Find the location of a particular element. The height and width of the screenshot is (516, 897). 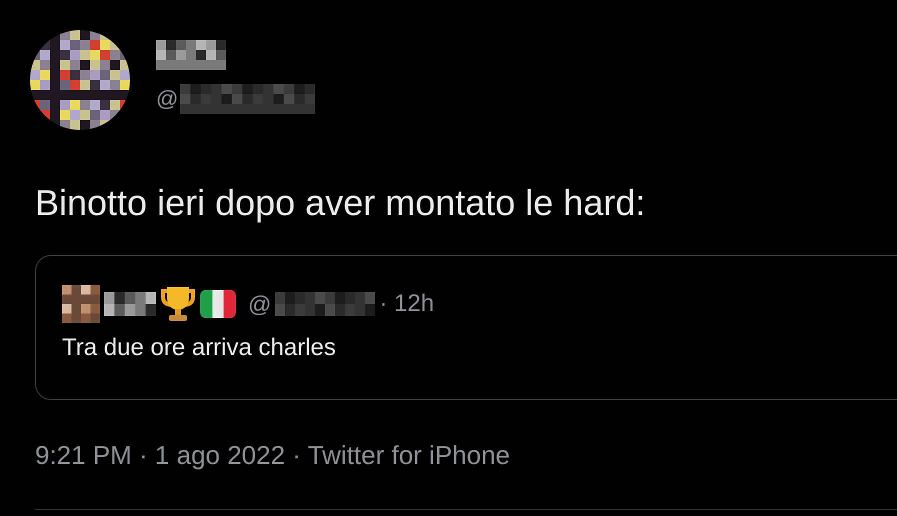

tweet-text: Binotto ieri dopo aver montato le hard: is located at coordinates (340, 203).